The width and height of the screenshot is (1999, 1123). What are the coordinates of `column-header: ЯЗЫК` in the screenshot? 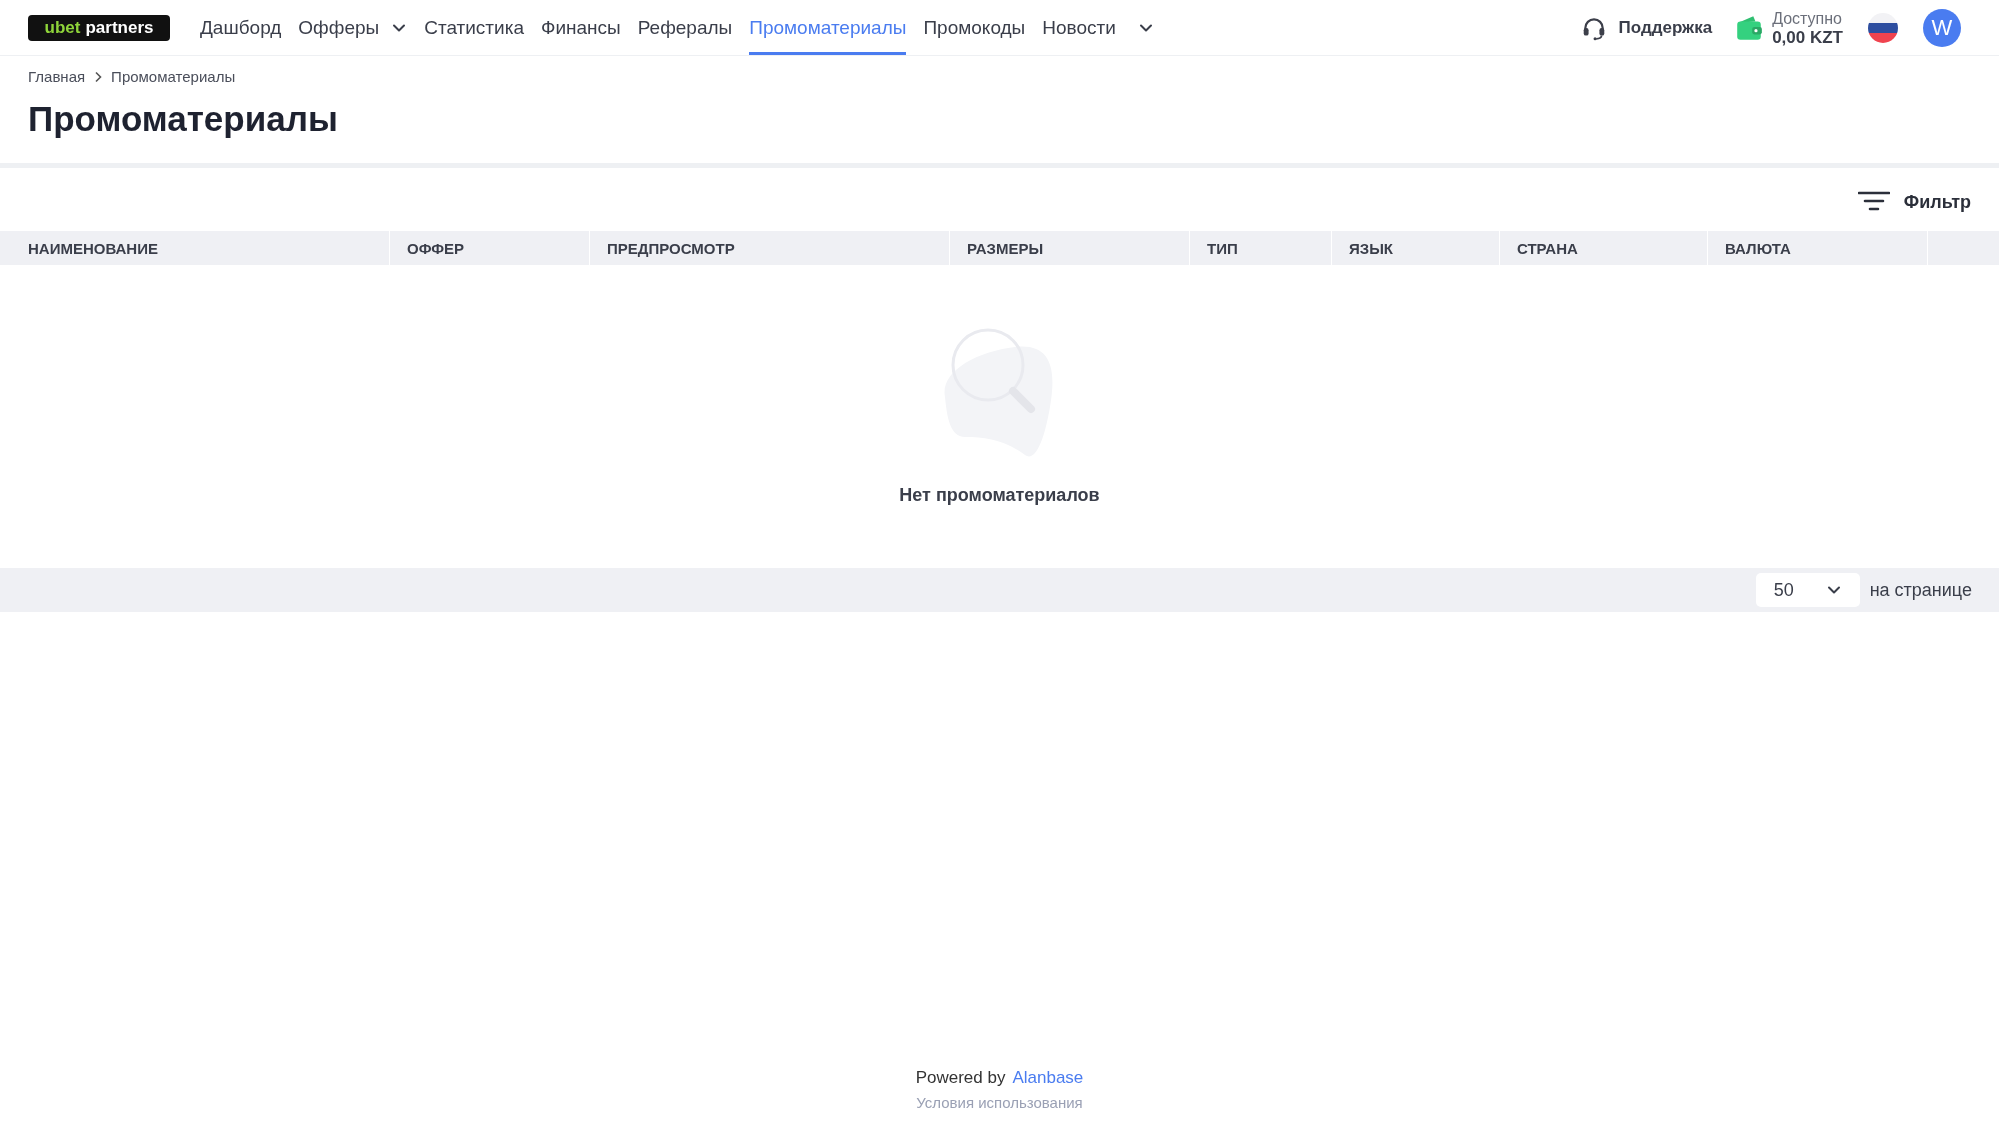 It's located at (1416, 248).